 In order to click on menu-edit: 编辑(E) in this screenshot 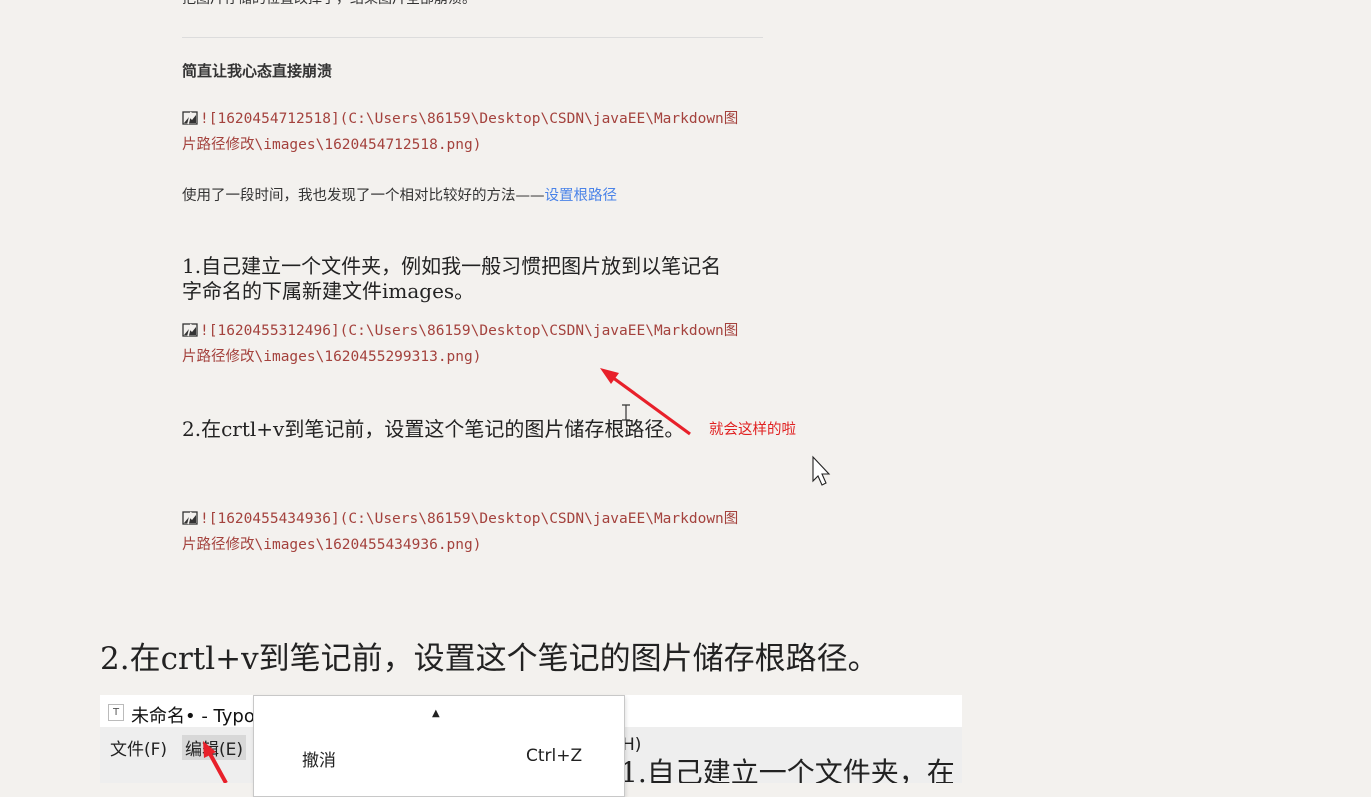, I will do `click(214, 747)`.